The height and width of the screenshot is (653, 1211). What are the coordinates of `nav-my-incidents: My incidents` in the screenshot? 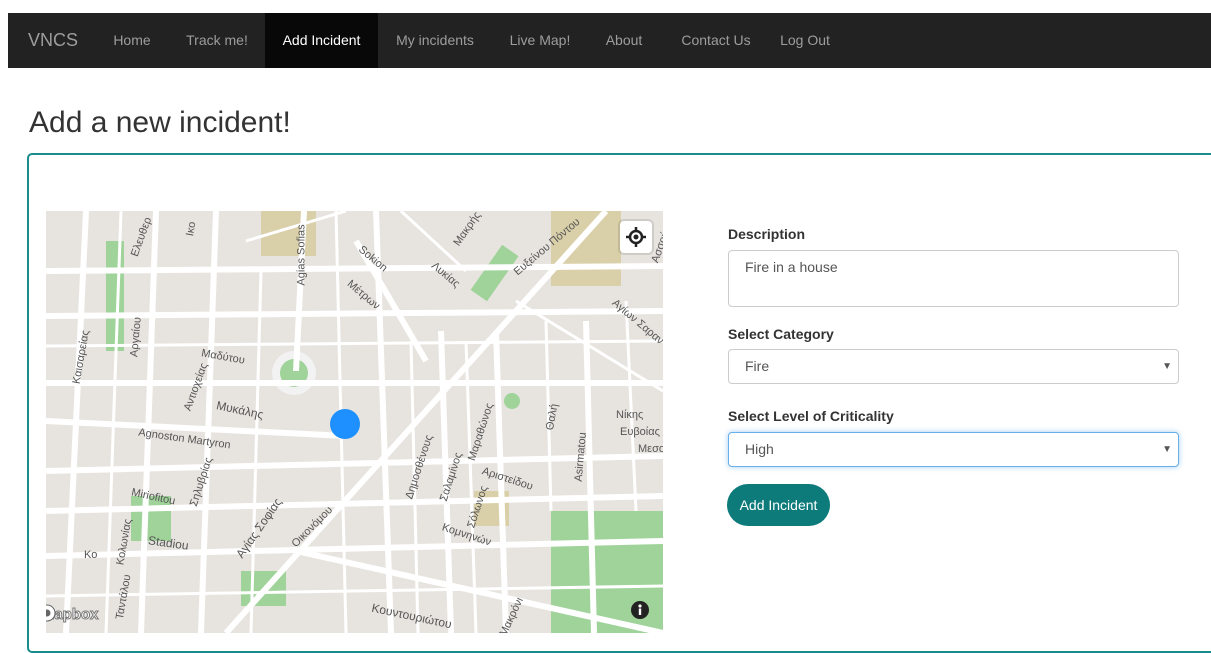 It's located at (435, 40).